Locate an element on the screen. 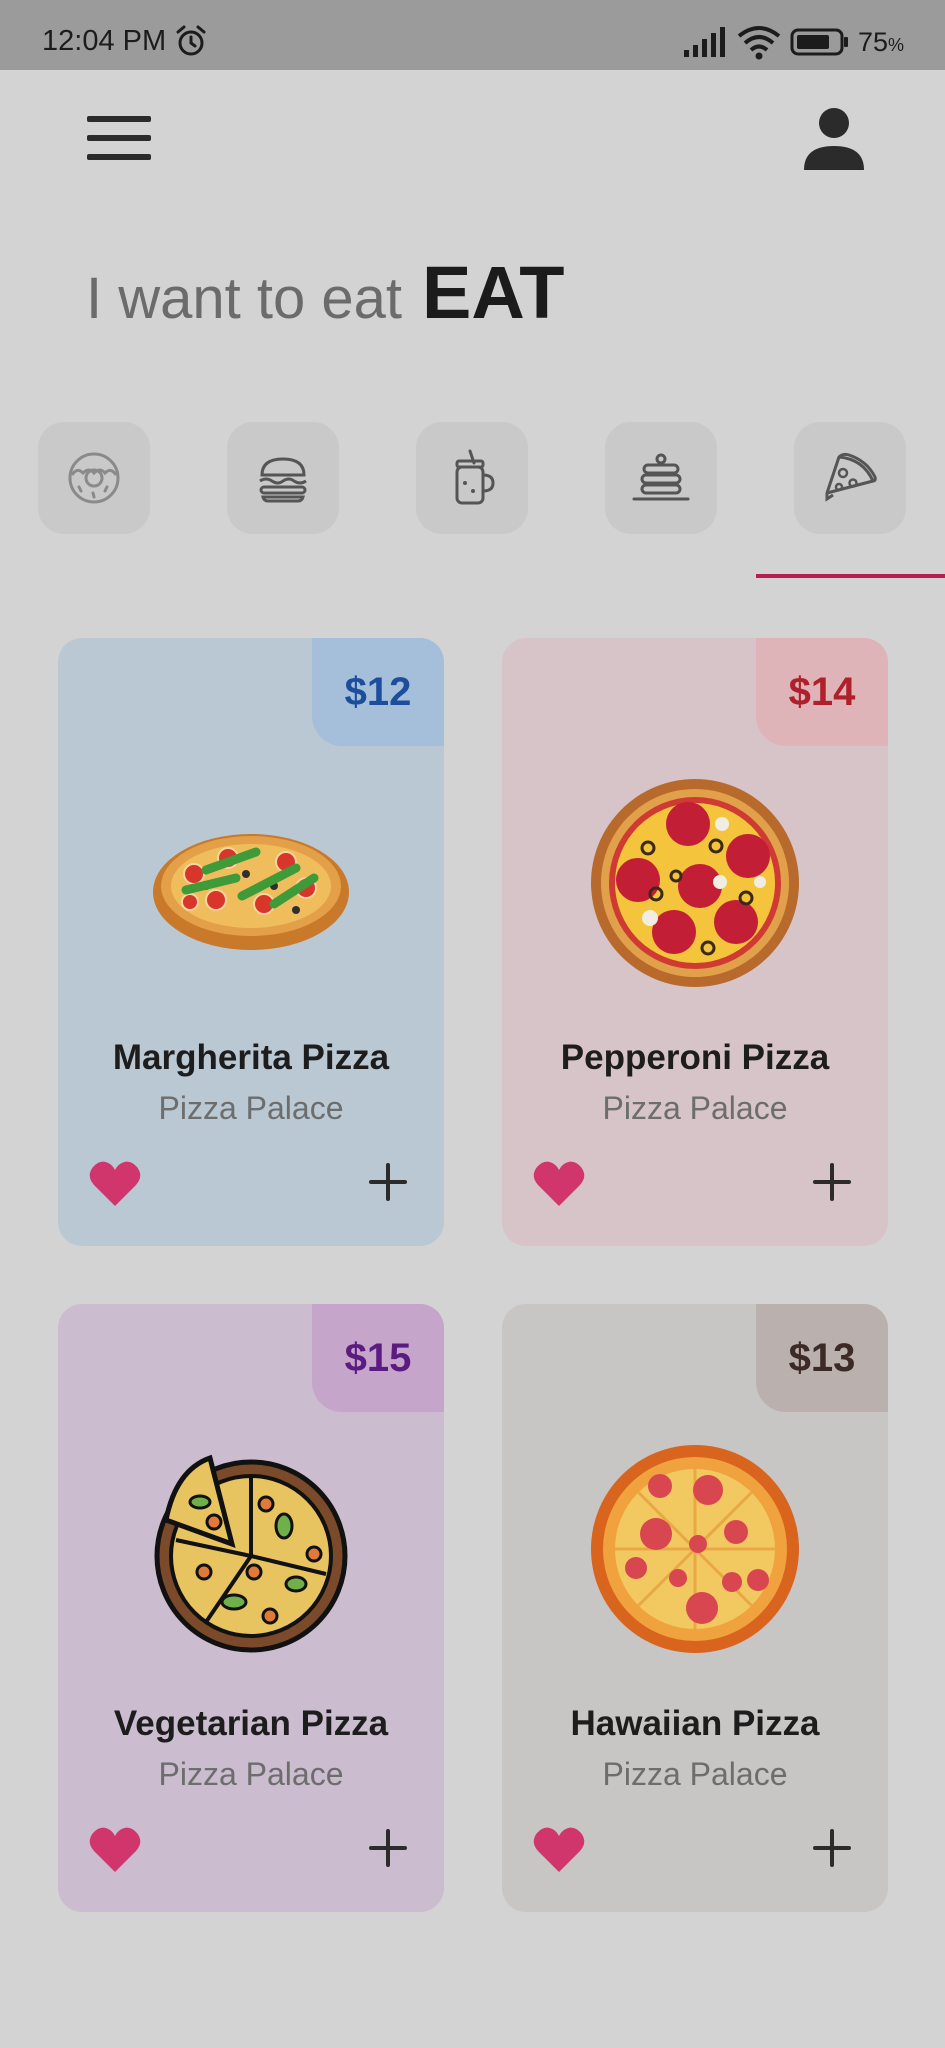  price-badge: $15 is located at coordinates (378, 1358).